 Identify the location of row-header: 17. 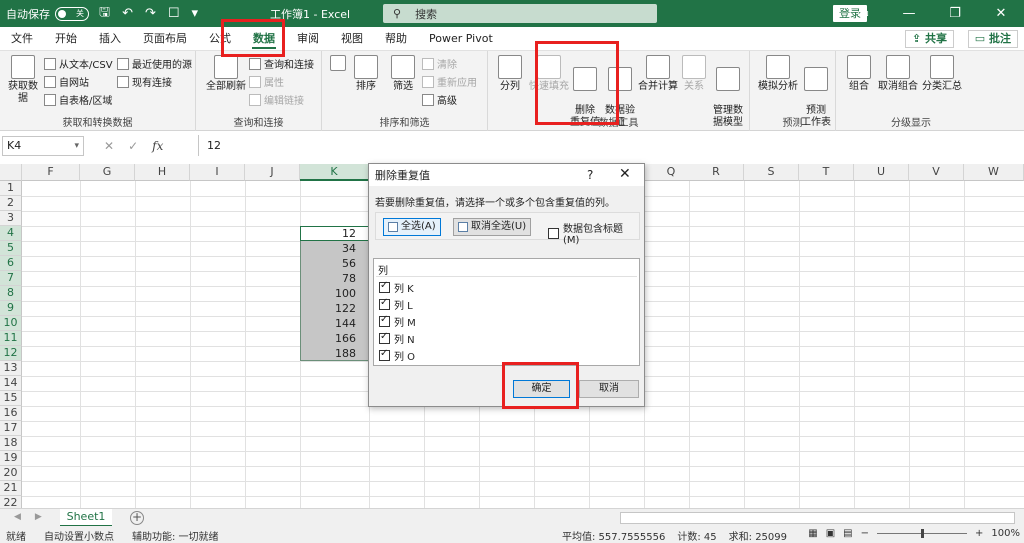
(11, 428).